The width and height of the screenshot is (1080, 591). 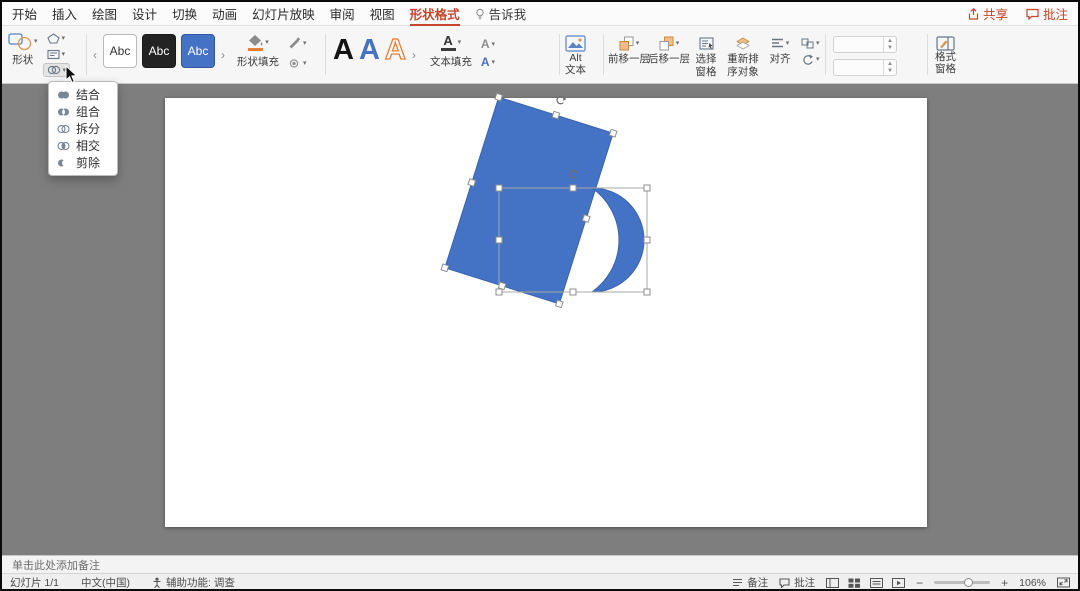 I want to click on comments-button: 批注, so click(x=1047, y=13).